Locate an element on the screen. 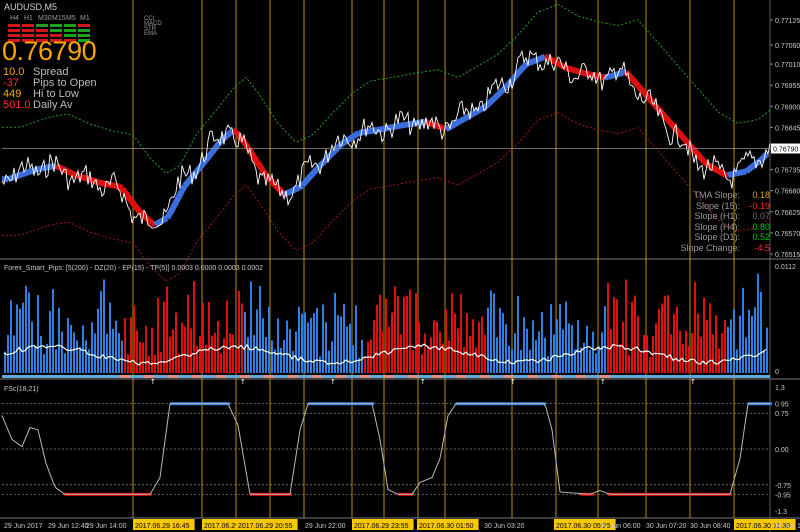  price-tick-label: 0.77060 is located at coordinates (787, 46).